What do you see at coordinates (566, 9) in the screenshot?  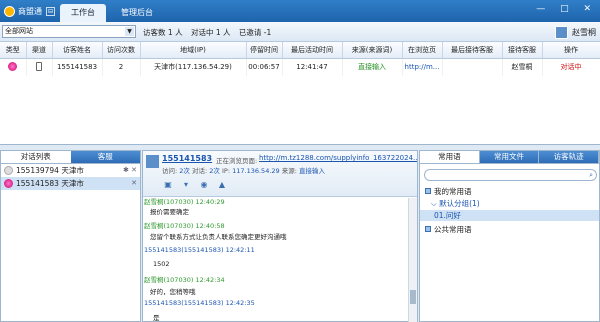 I see `window-controls: — □ ✕` at bounding box center [566, 9].